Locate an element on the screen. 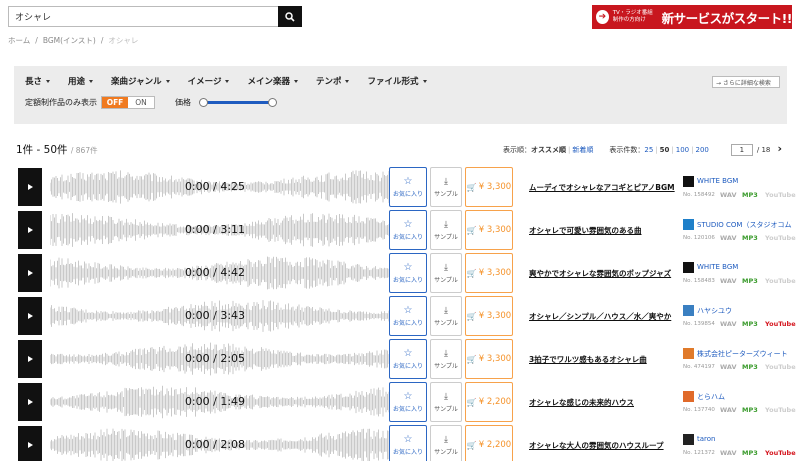 Image resolution: width=800 pixels, height=461 pixels. banner-line1: TV・ラジオ番組 is located at coordinates (632, 13).